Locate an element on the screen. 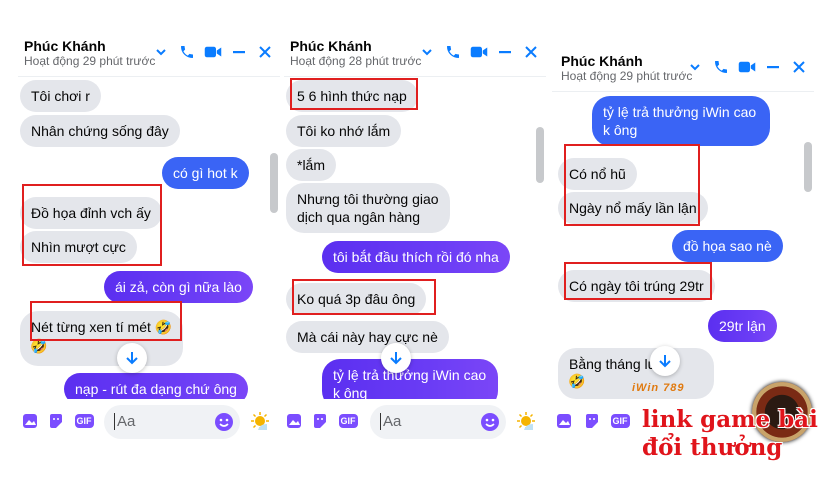 The image size is (828, 477). message-outgoing: có gì hot k is located at coordinates (205, 173).